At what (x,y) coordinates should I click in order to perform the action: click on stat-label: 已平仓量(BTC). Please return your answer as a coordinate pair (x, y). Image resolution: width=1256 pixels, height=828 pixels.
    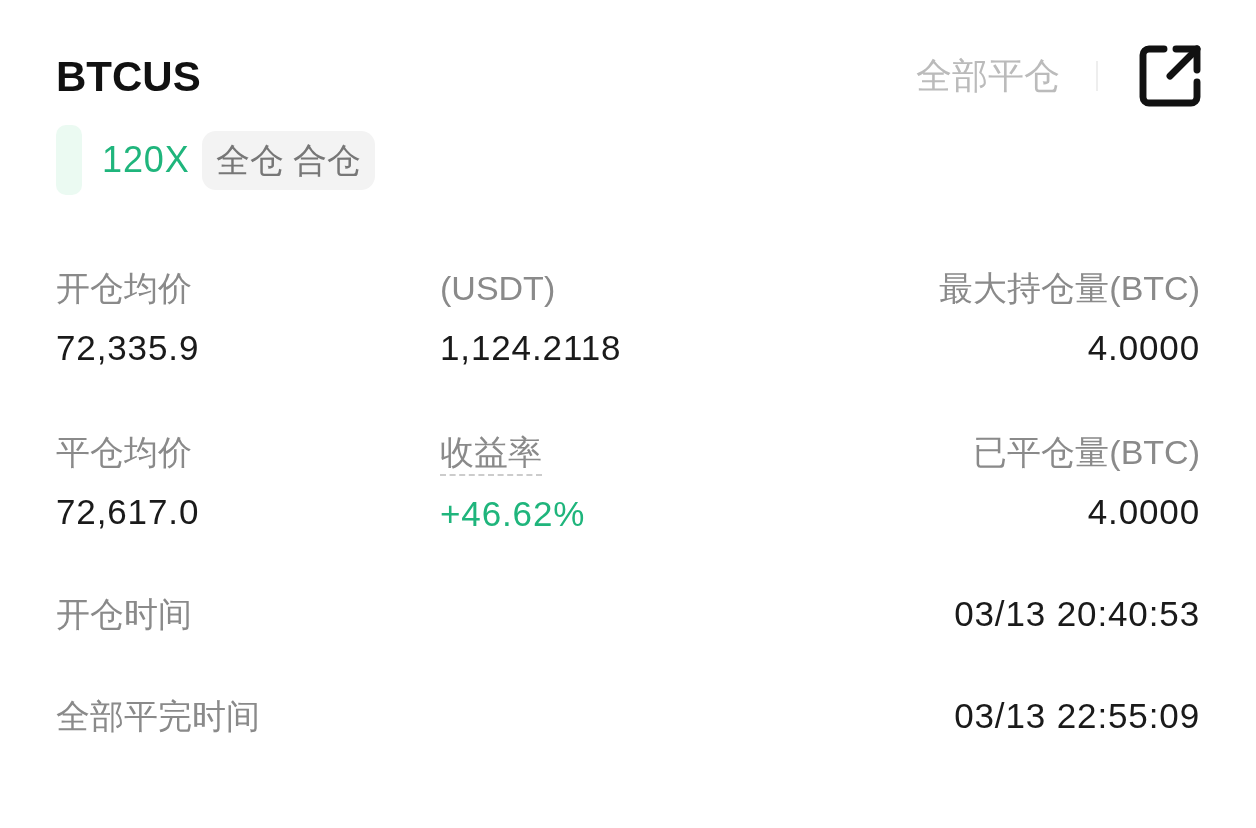
    Looking at the image, I should click on (1086, 452).